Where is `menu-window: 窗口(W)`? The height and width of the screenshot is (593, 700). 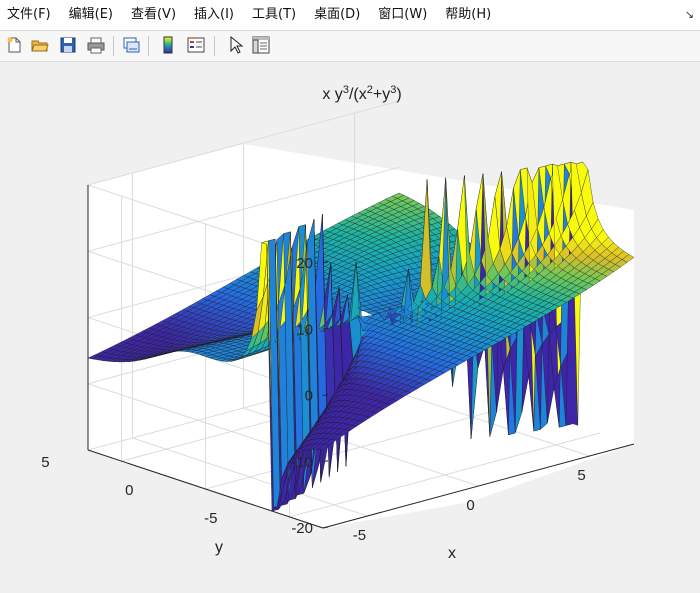 menu-window: 窗口(W) is located at coordinates (402, 15).